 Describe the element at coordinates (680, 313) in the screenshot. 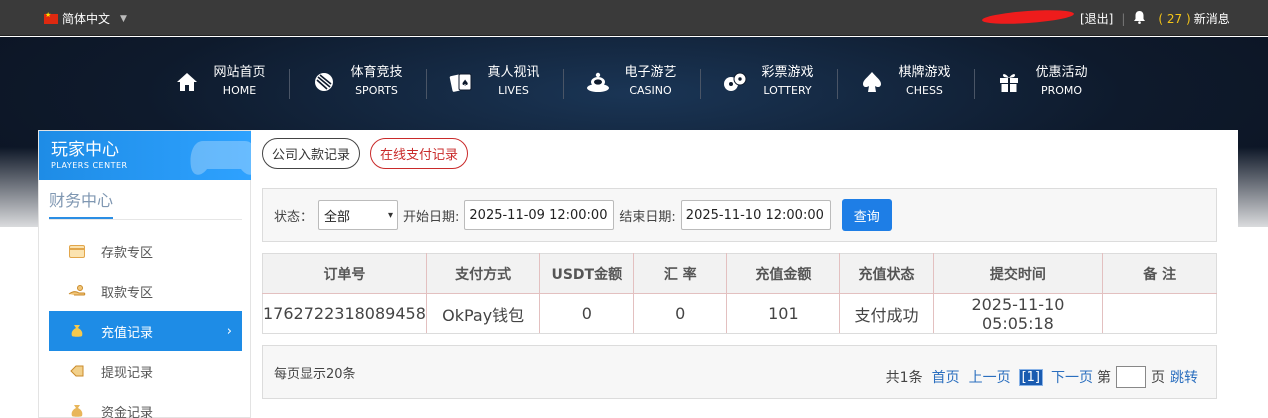

I see `cell-exchange-rate: 0` at that location.